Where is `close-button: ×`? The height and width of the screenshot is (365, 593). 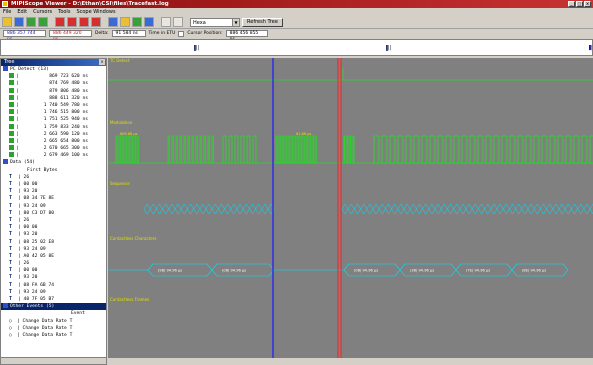
close-button: × is located at coordinates (587, 4).